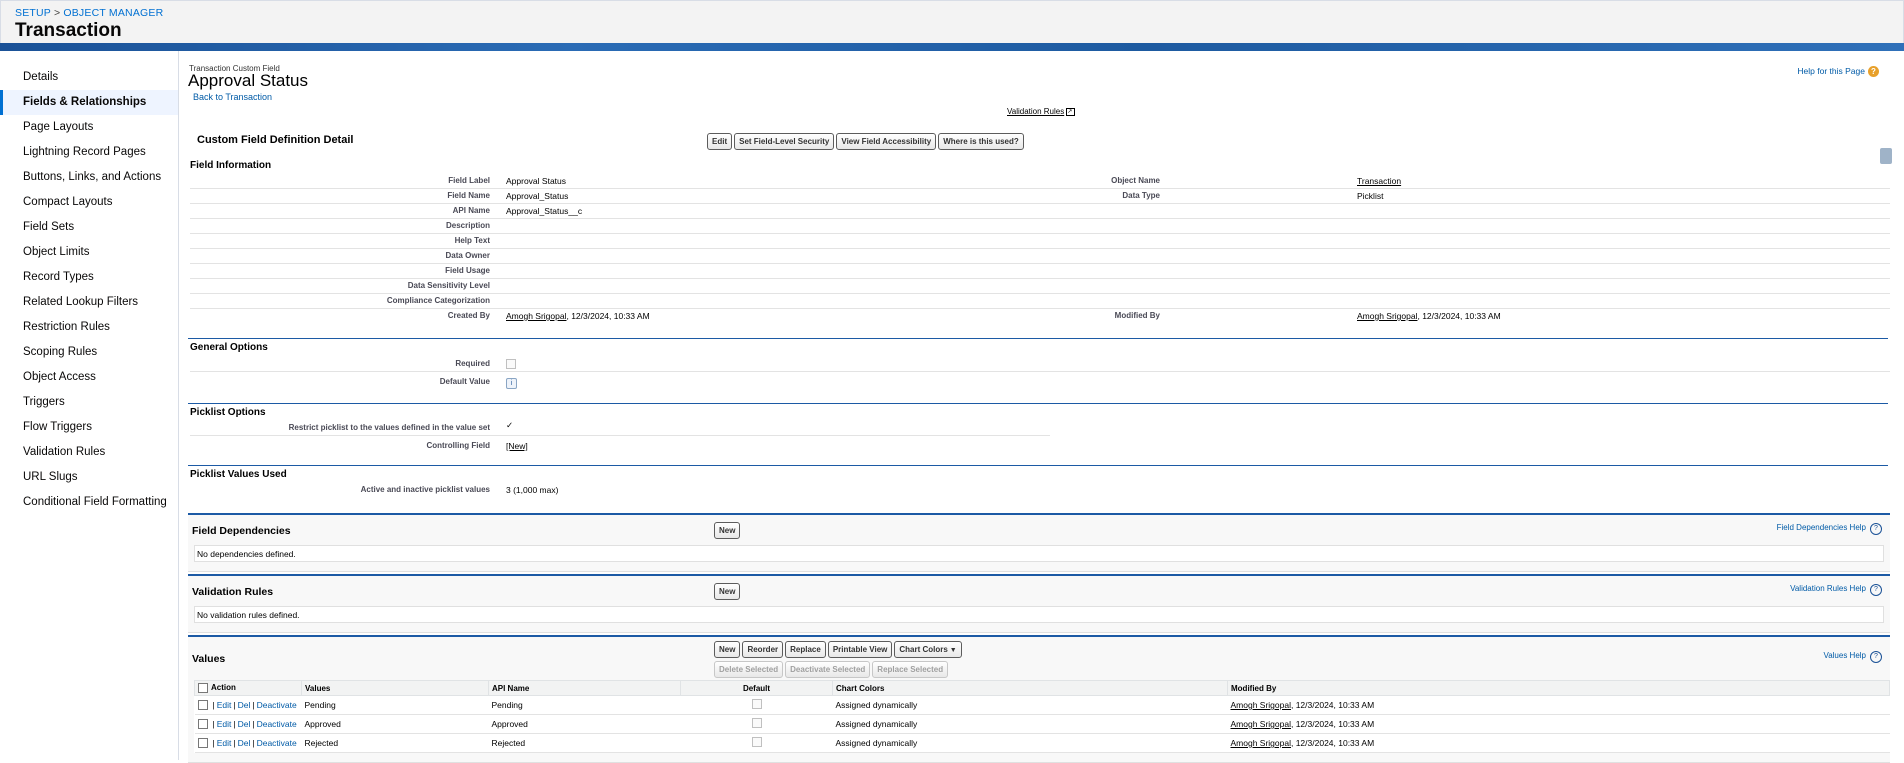  I want to click on api-name-cell: Pending, so click(584, 705).